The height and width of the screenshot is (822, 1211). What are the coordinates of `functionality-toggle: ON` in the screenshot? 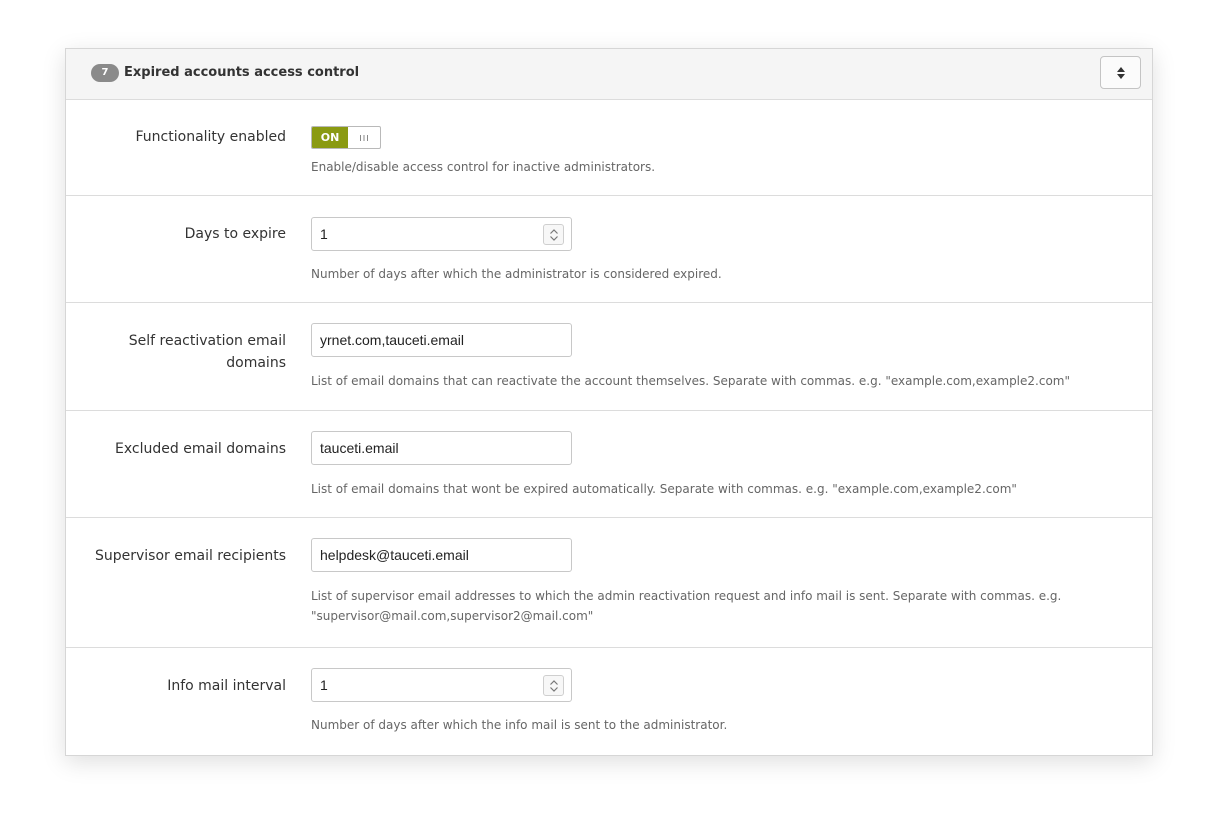 It's located at (346, 137).